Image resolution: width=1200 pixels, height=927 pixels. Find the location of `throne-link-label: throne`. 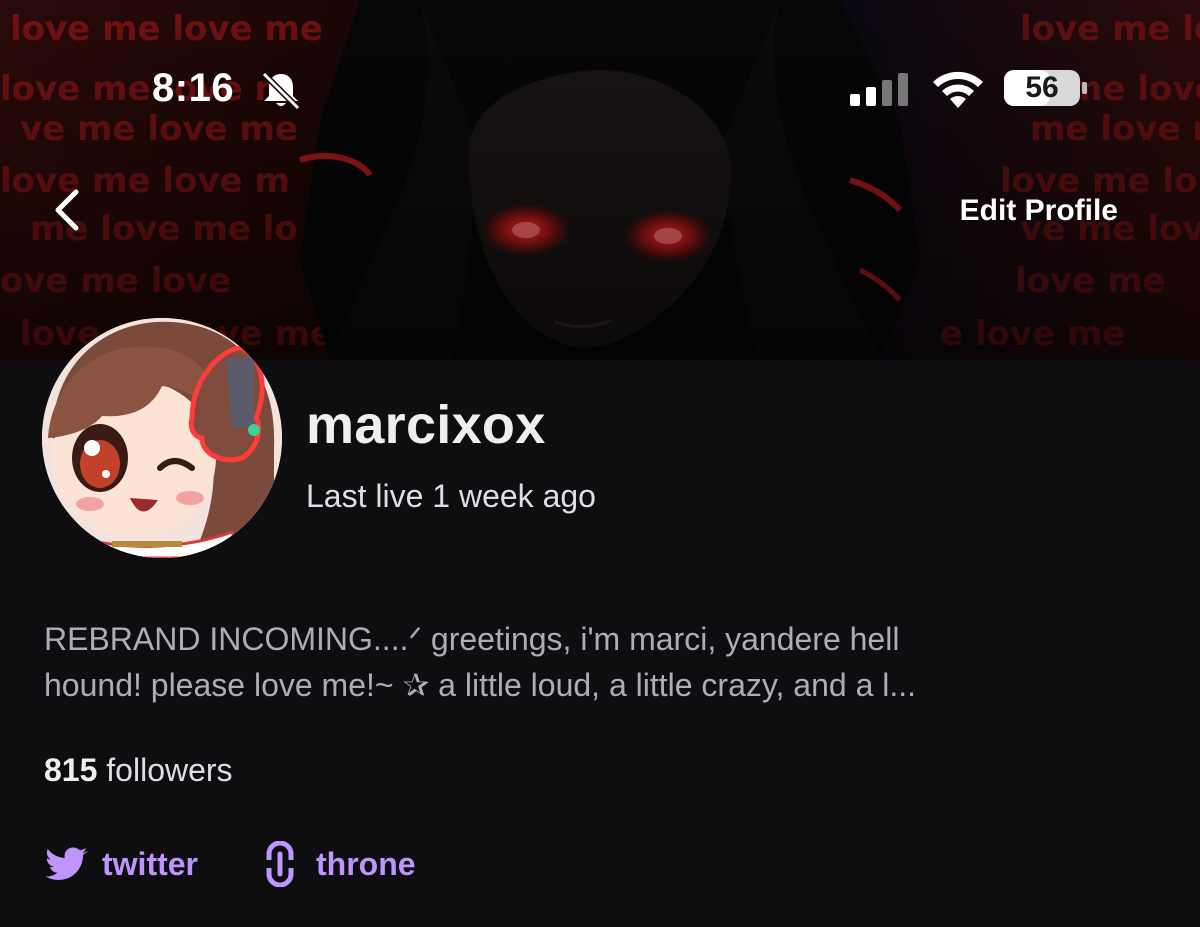

throne-link-label: throne is located at coordinates (366, 863).